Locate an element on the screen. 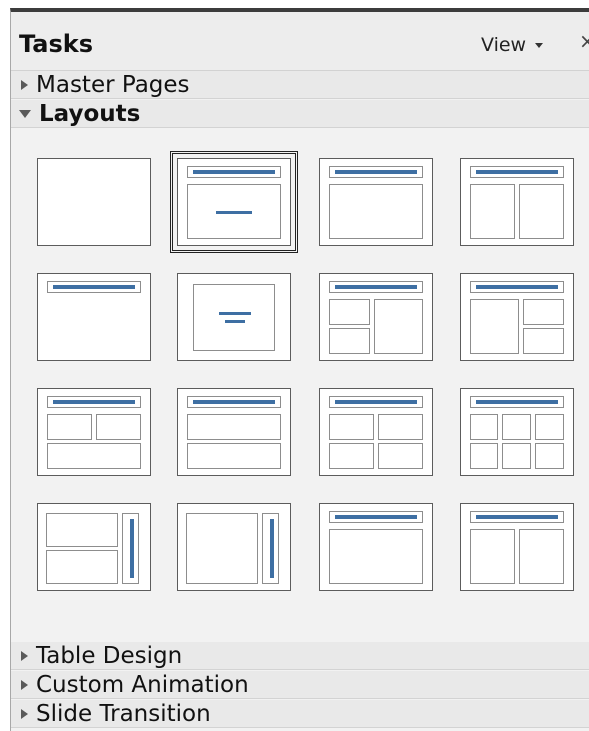  panel-title: Tasks is located at coordinates (56, 44).